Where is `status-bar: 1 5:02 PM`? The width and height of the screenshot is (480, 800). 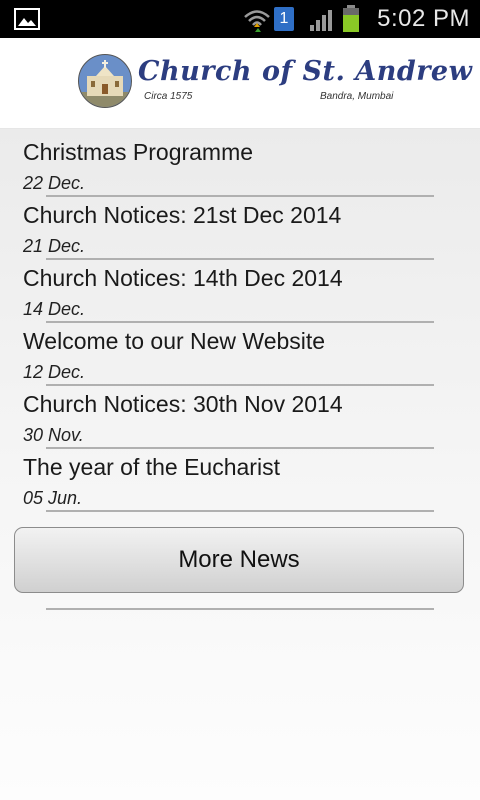
status-bar: 1 5:02 PM is located at coordinates (240, 19).